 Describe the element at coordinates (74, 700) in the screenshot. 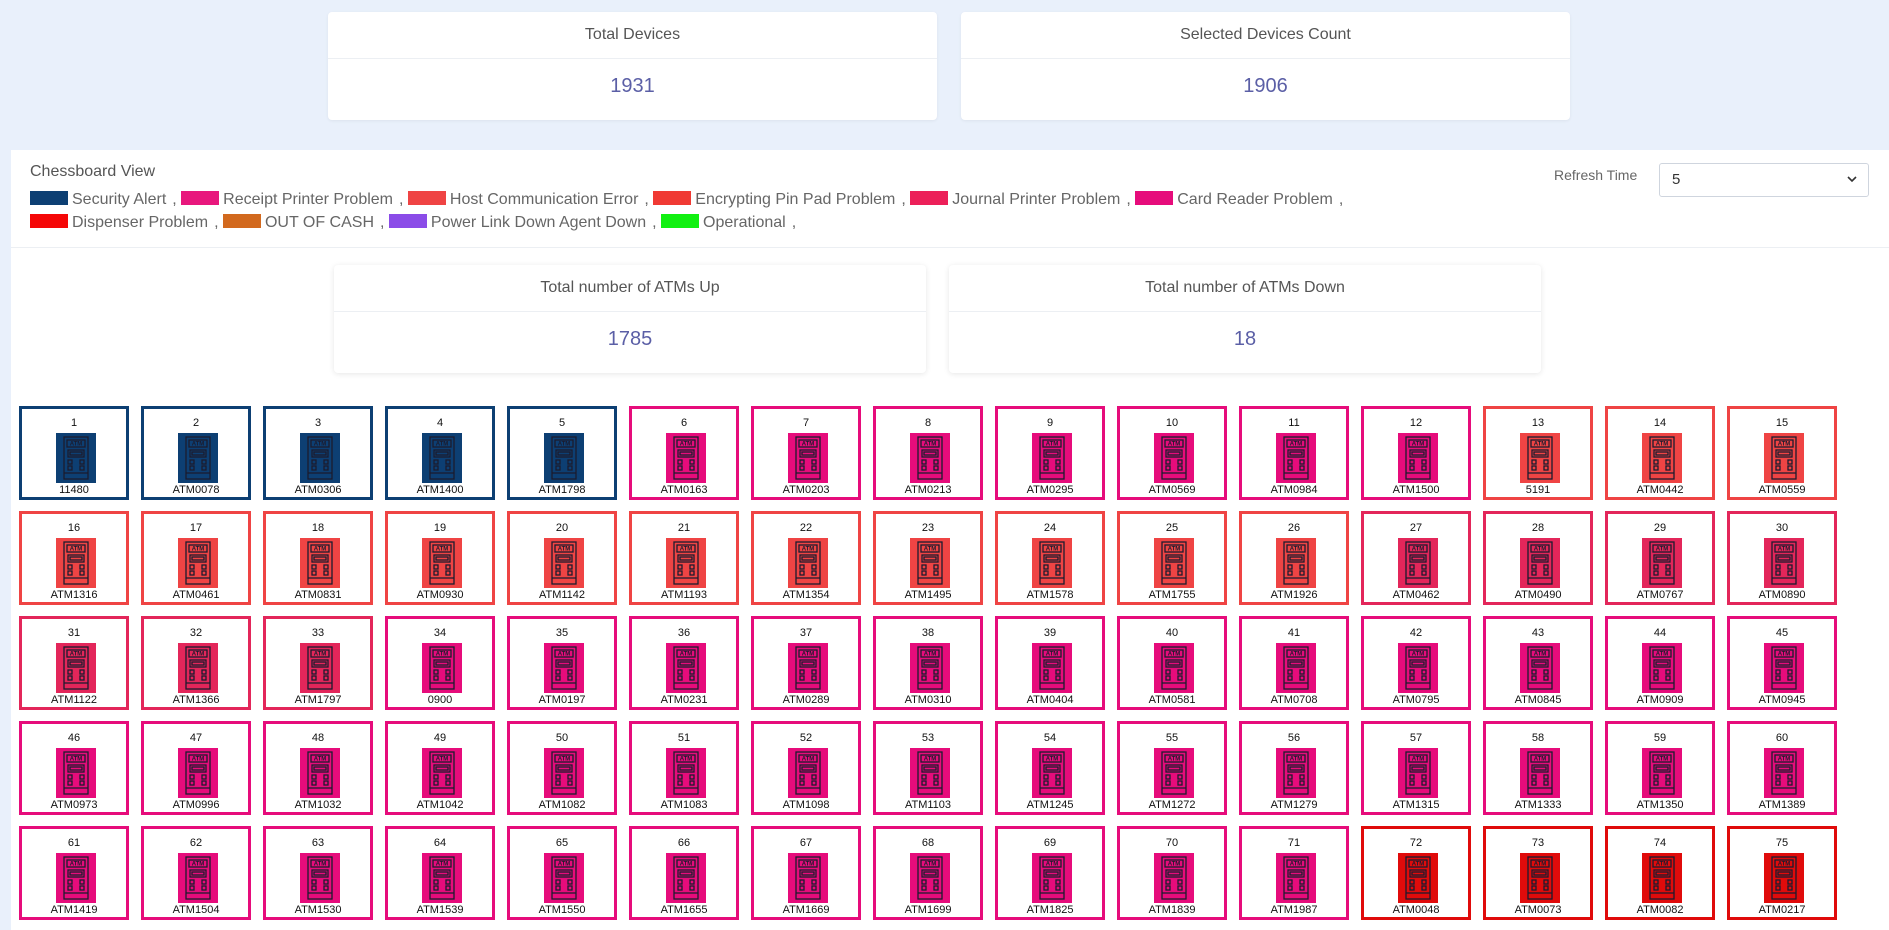

I see `atm-tile-id: ATM1122` at that location.